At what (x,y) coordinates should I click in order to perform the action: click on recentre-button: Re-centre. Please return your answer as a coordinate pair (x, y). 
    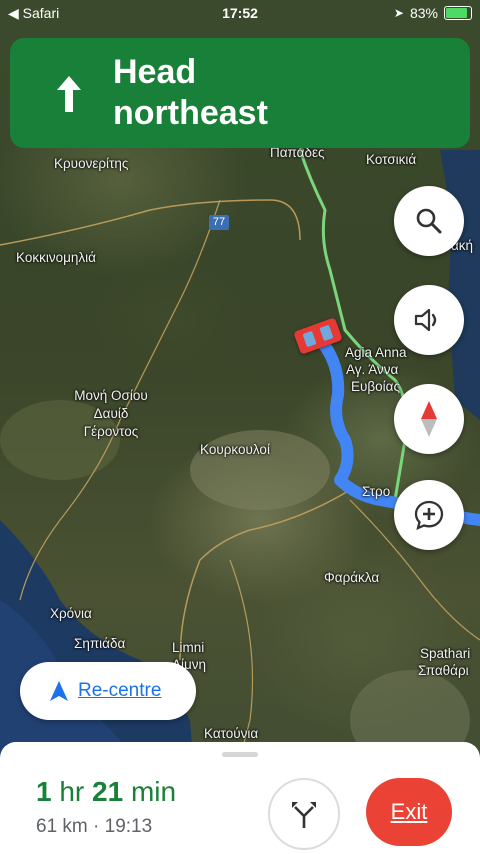
    Looking at the image, I should click on (108, 691).